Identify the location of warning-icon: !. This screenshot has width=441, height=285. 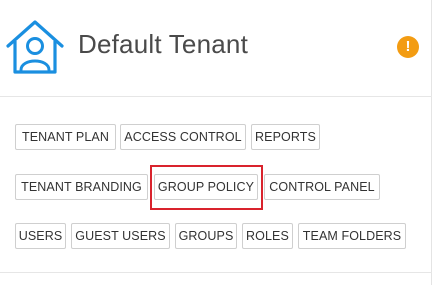
(408, 47).